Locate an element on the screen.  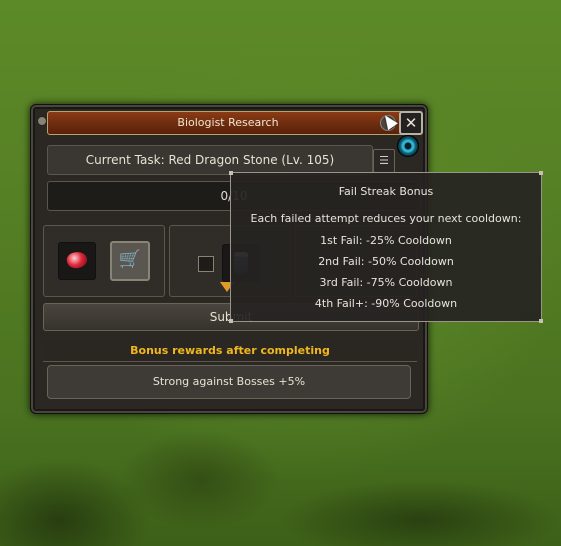
shop-button: 🛒 is located at coordinates (130, 261).